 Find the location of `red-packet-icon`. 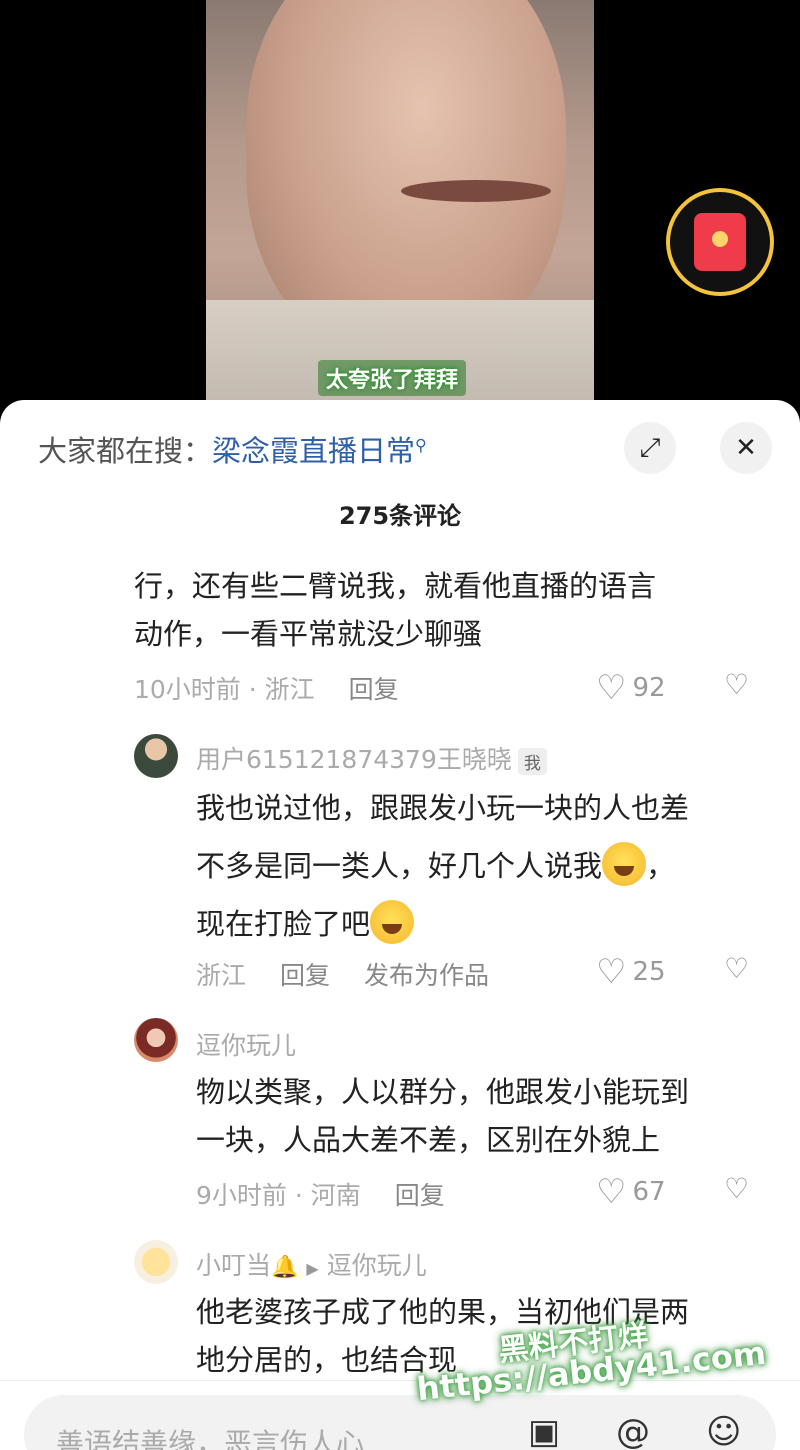

red-packet-icon is located at coordinates (720, 242).